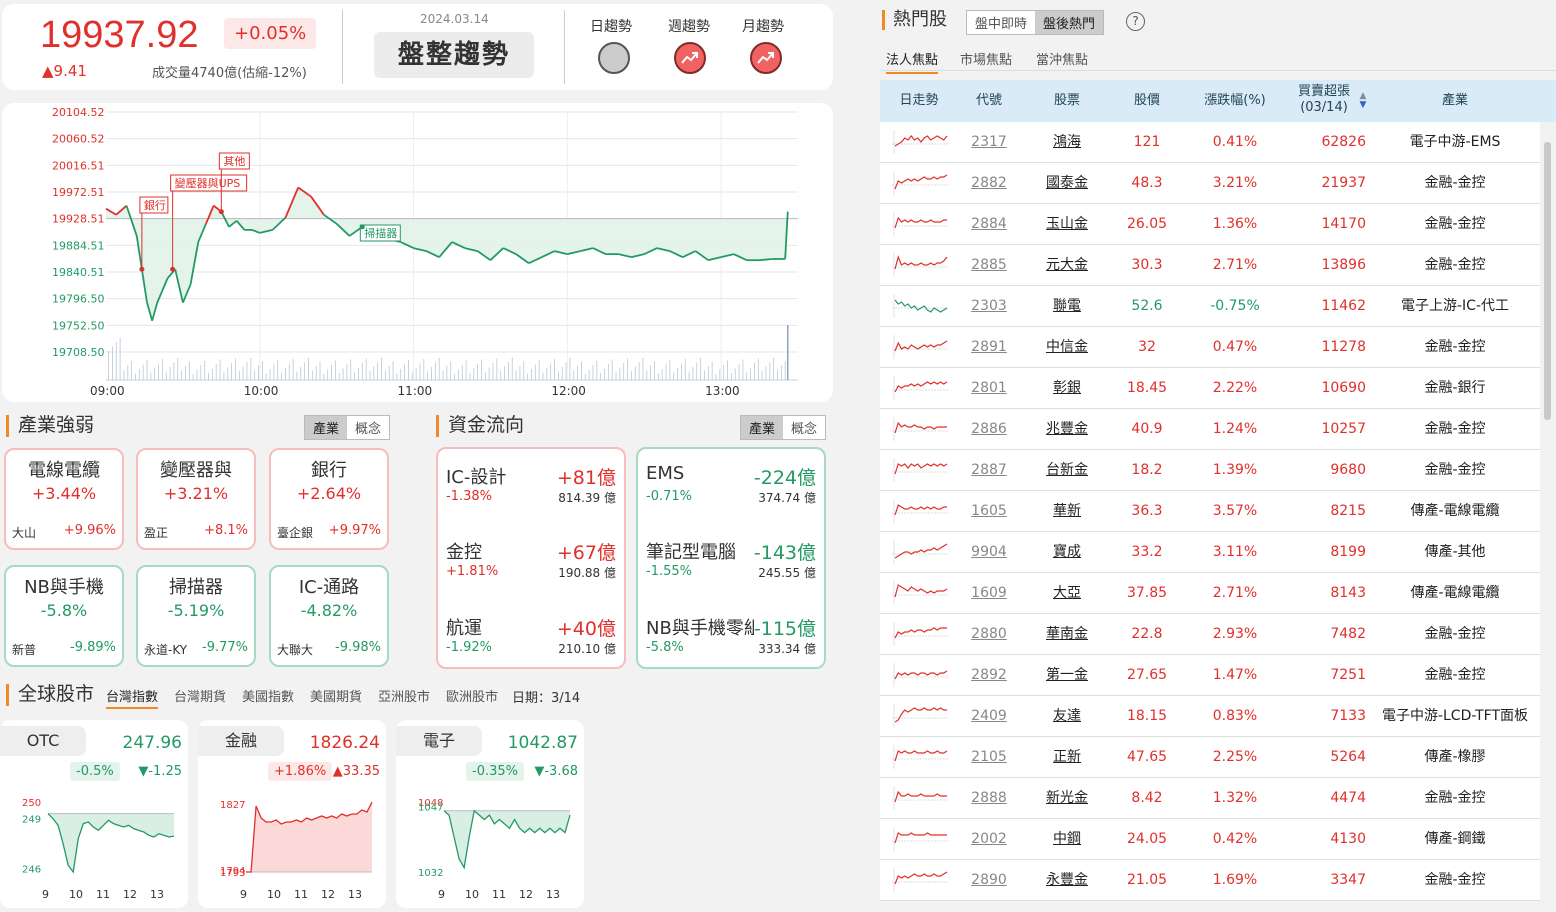  What do you see at coordinates (1067, 265) in the screenshot?
I see `stock-name: 元大金` at bounding box center [1067, 265].